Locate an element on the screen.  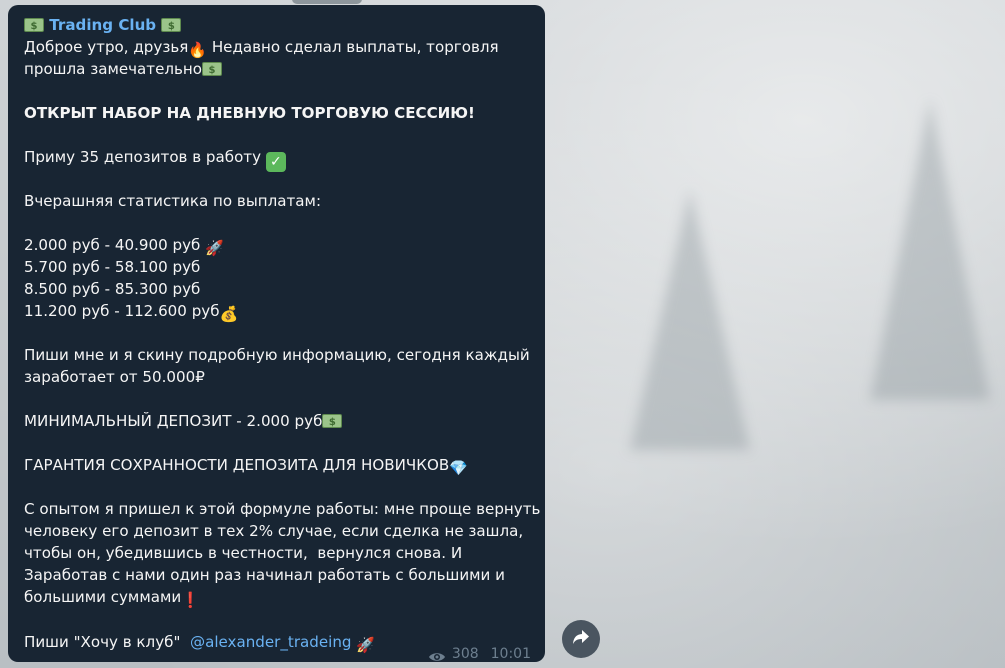
stats-row: 8.500 руб - 85.300 руб is located at coordinates (112, 289).